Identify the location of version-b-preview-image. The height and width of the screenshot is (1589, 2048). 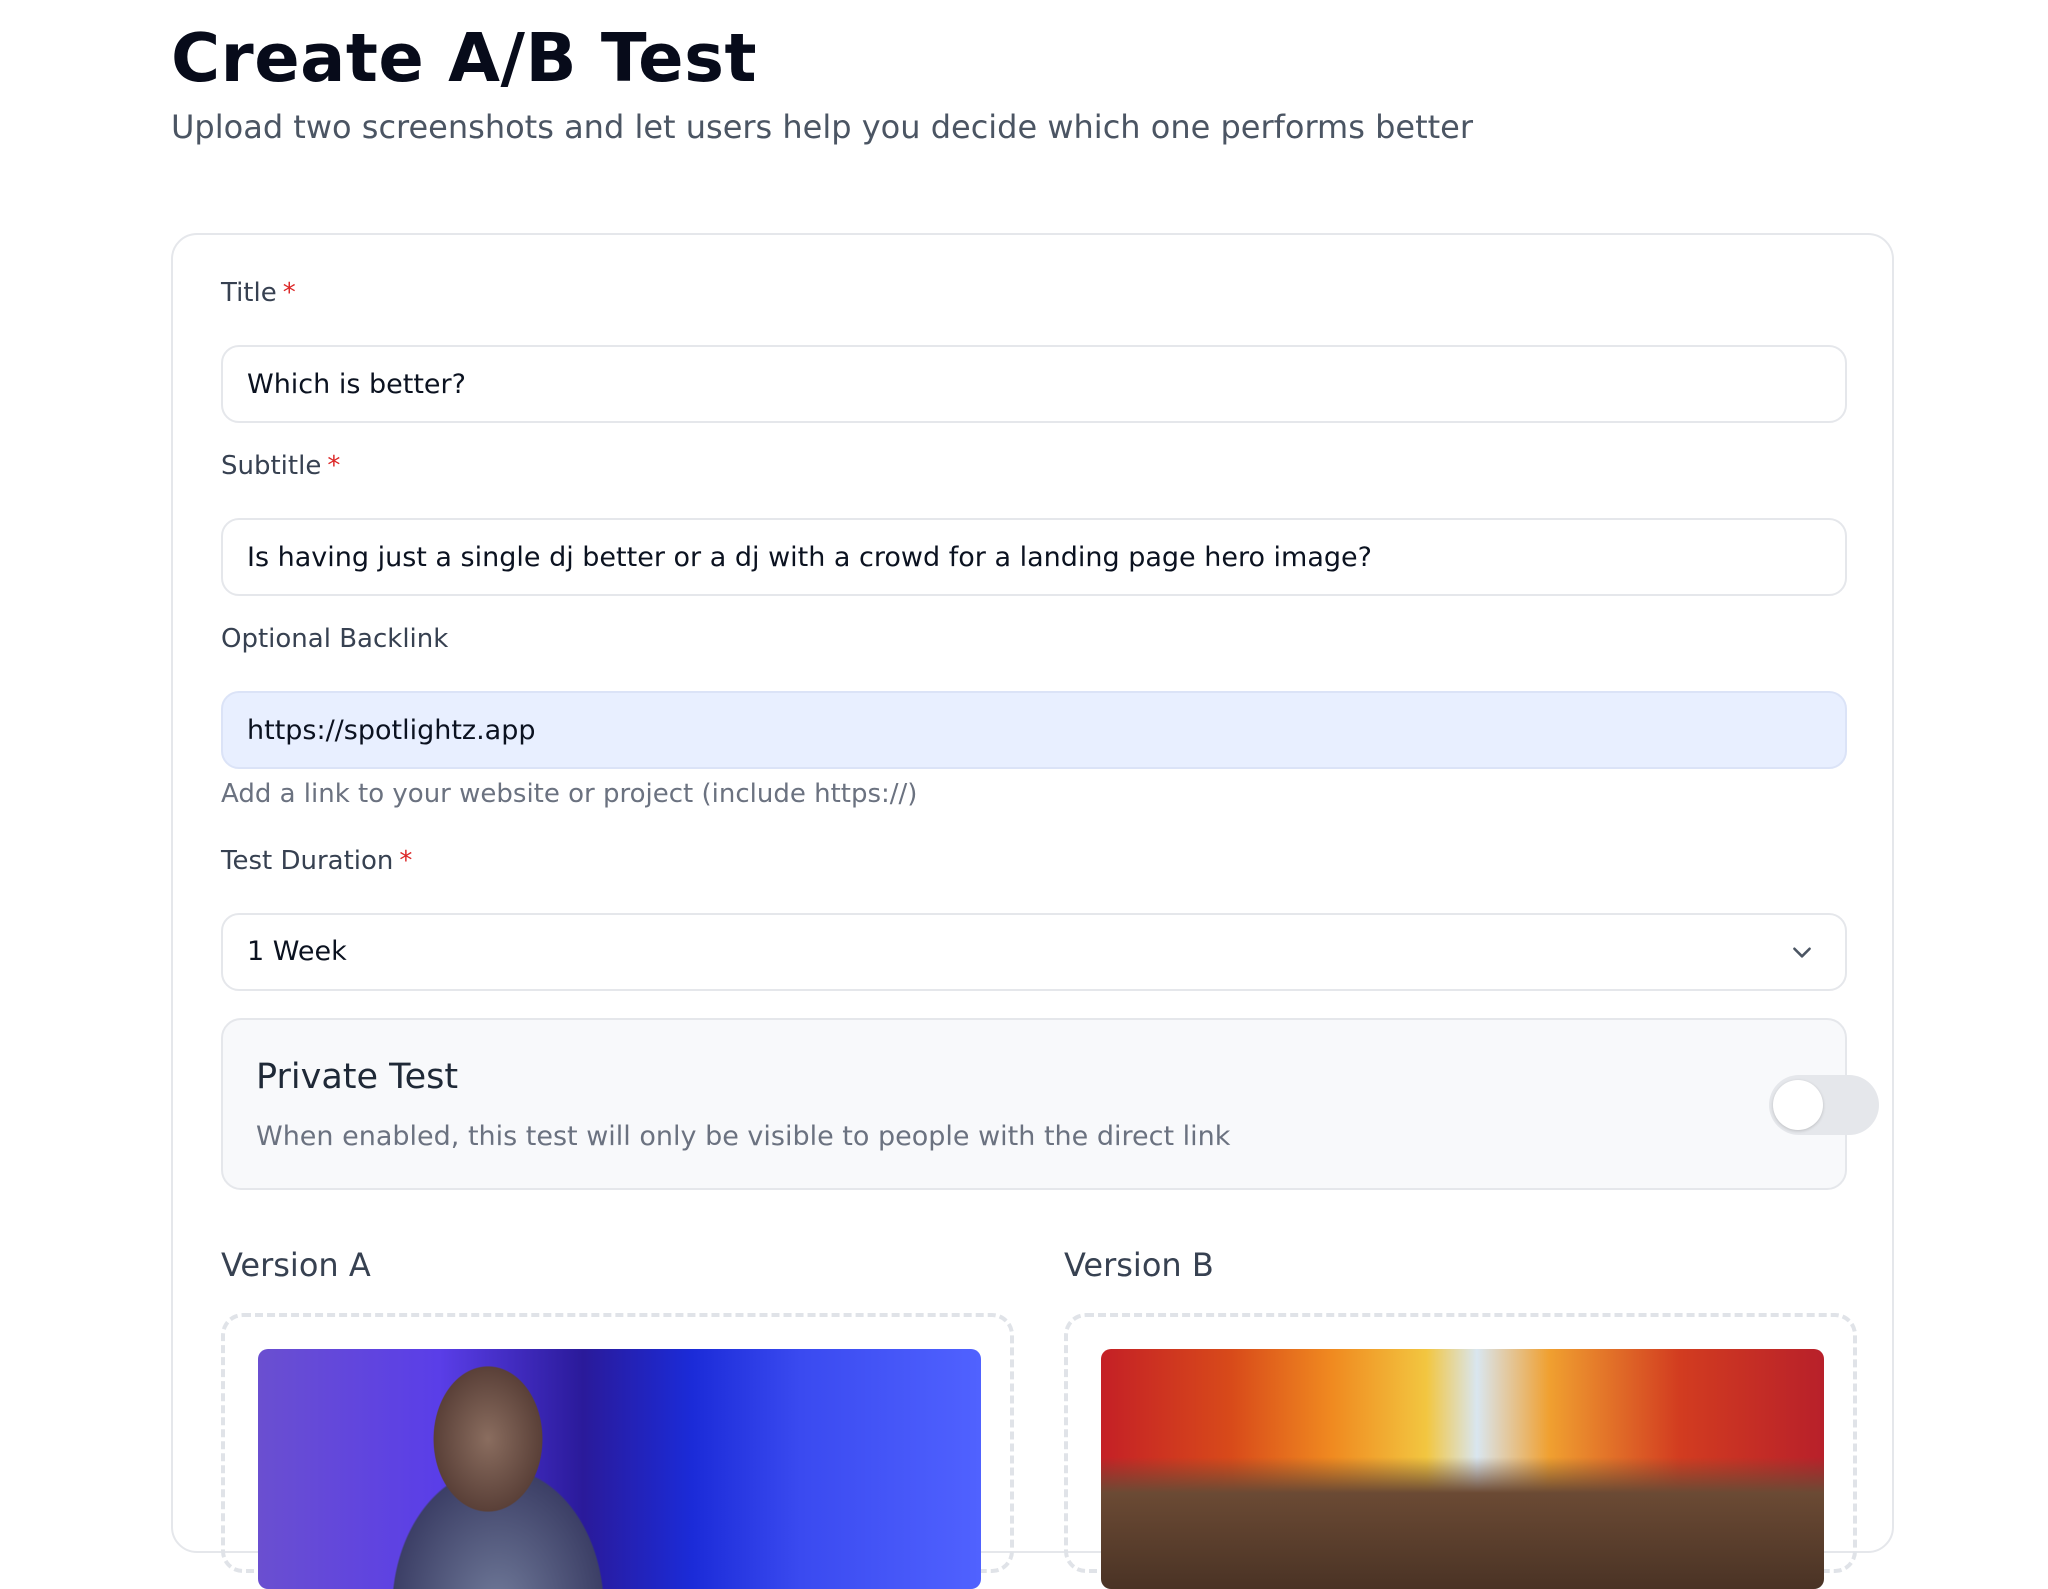
(1462, 1469).